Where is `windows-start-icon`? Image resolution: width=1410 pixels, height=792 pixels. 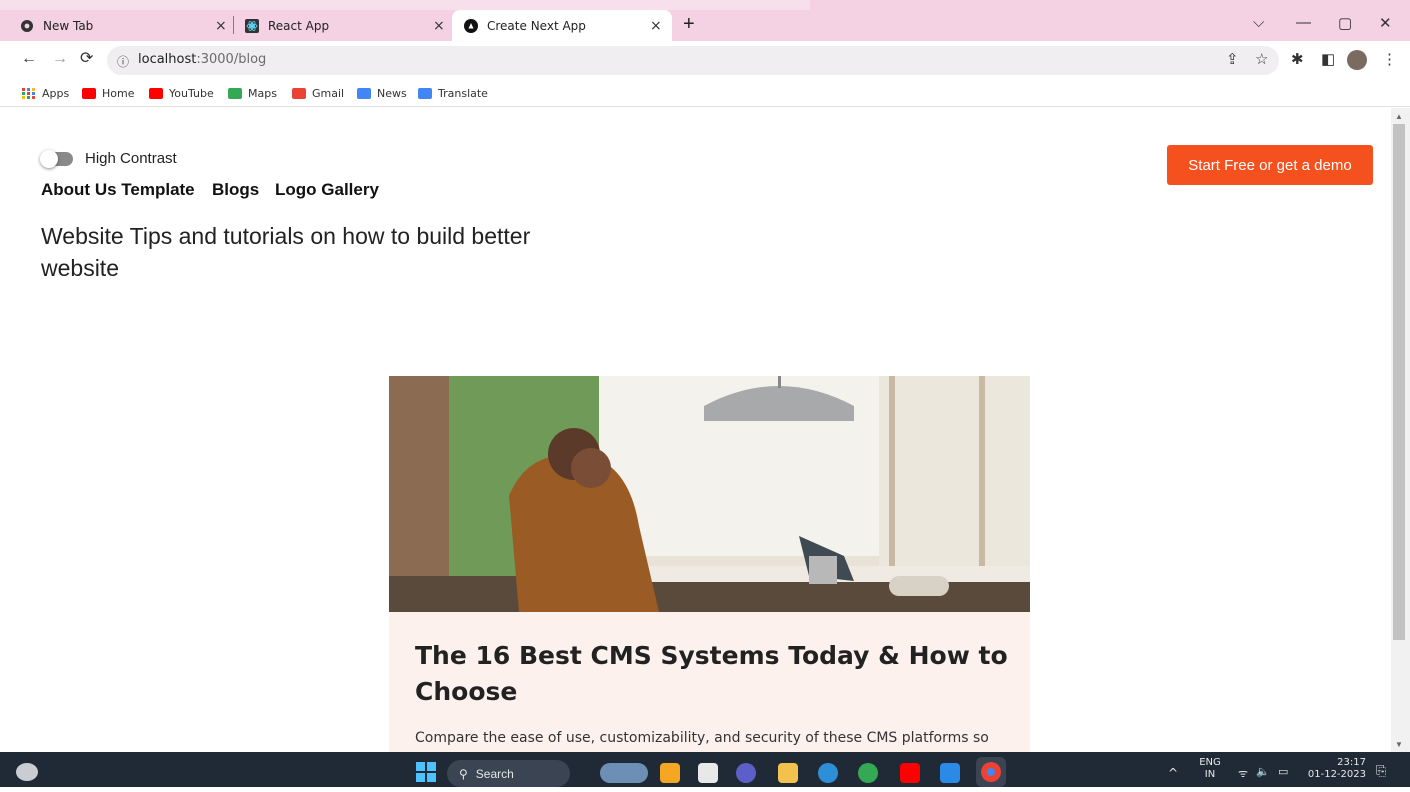 windows-start-icon is located at coordinates (426, 774).